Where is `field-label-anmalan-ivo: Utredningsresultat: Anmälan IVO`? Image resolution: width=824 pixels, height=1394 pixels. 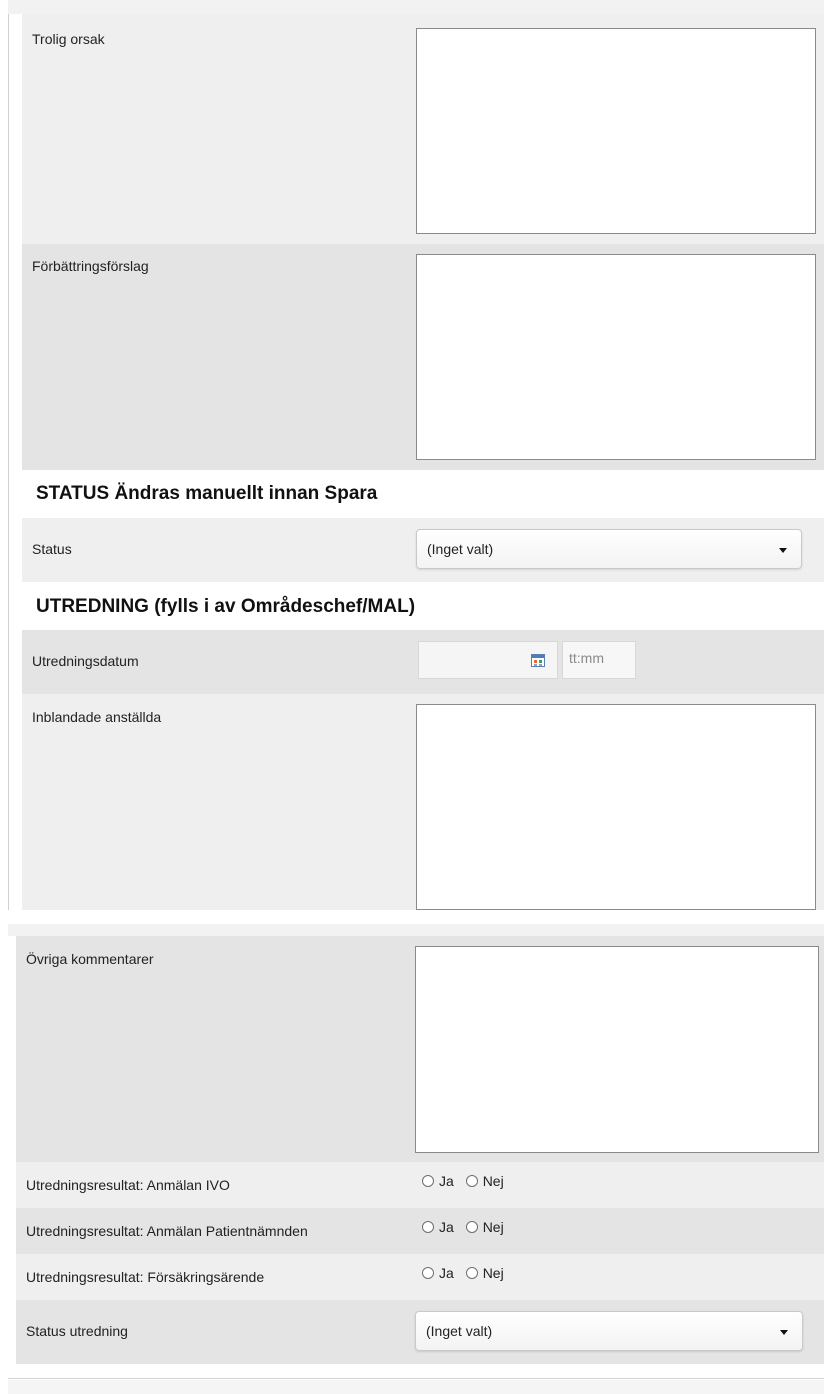 field-label-anmalan-ivo: Utredningsresultat: Anmälan IVO is located at coordinates (128, 1185).